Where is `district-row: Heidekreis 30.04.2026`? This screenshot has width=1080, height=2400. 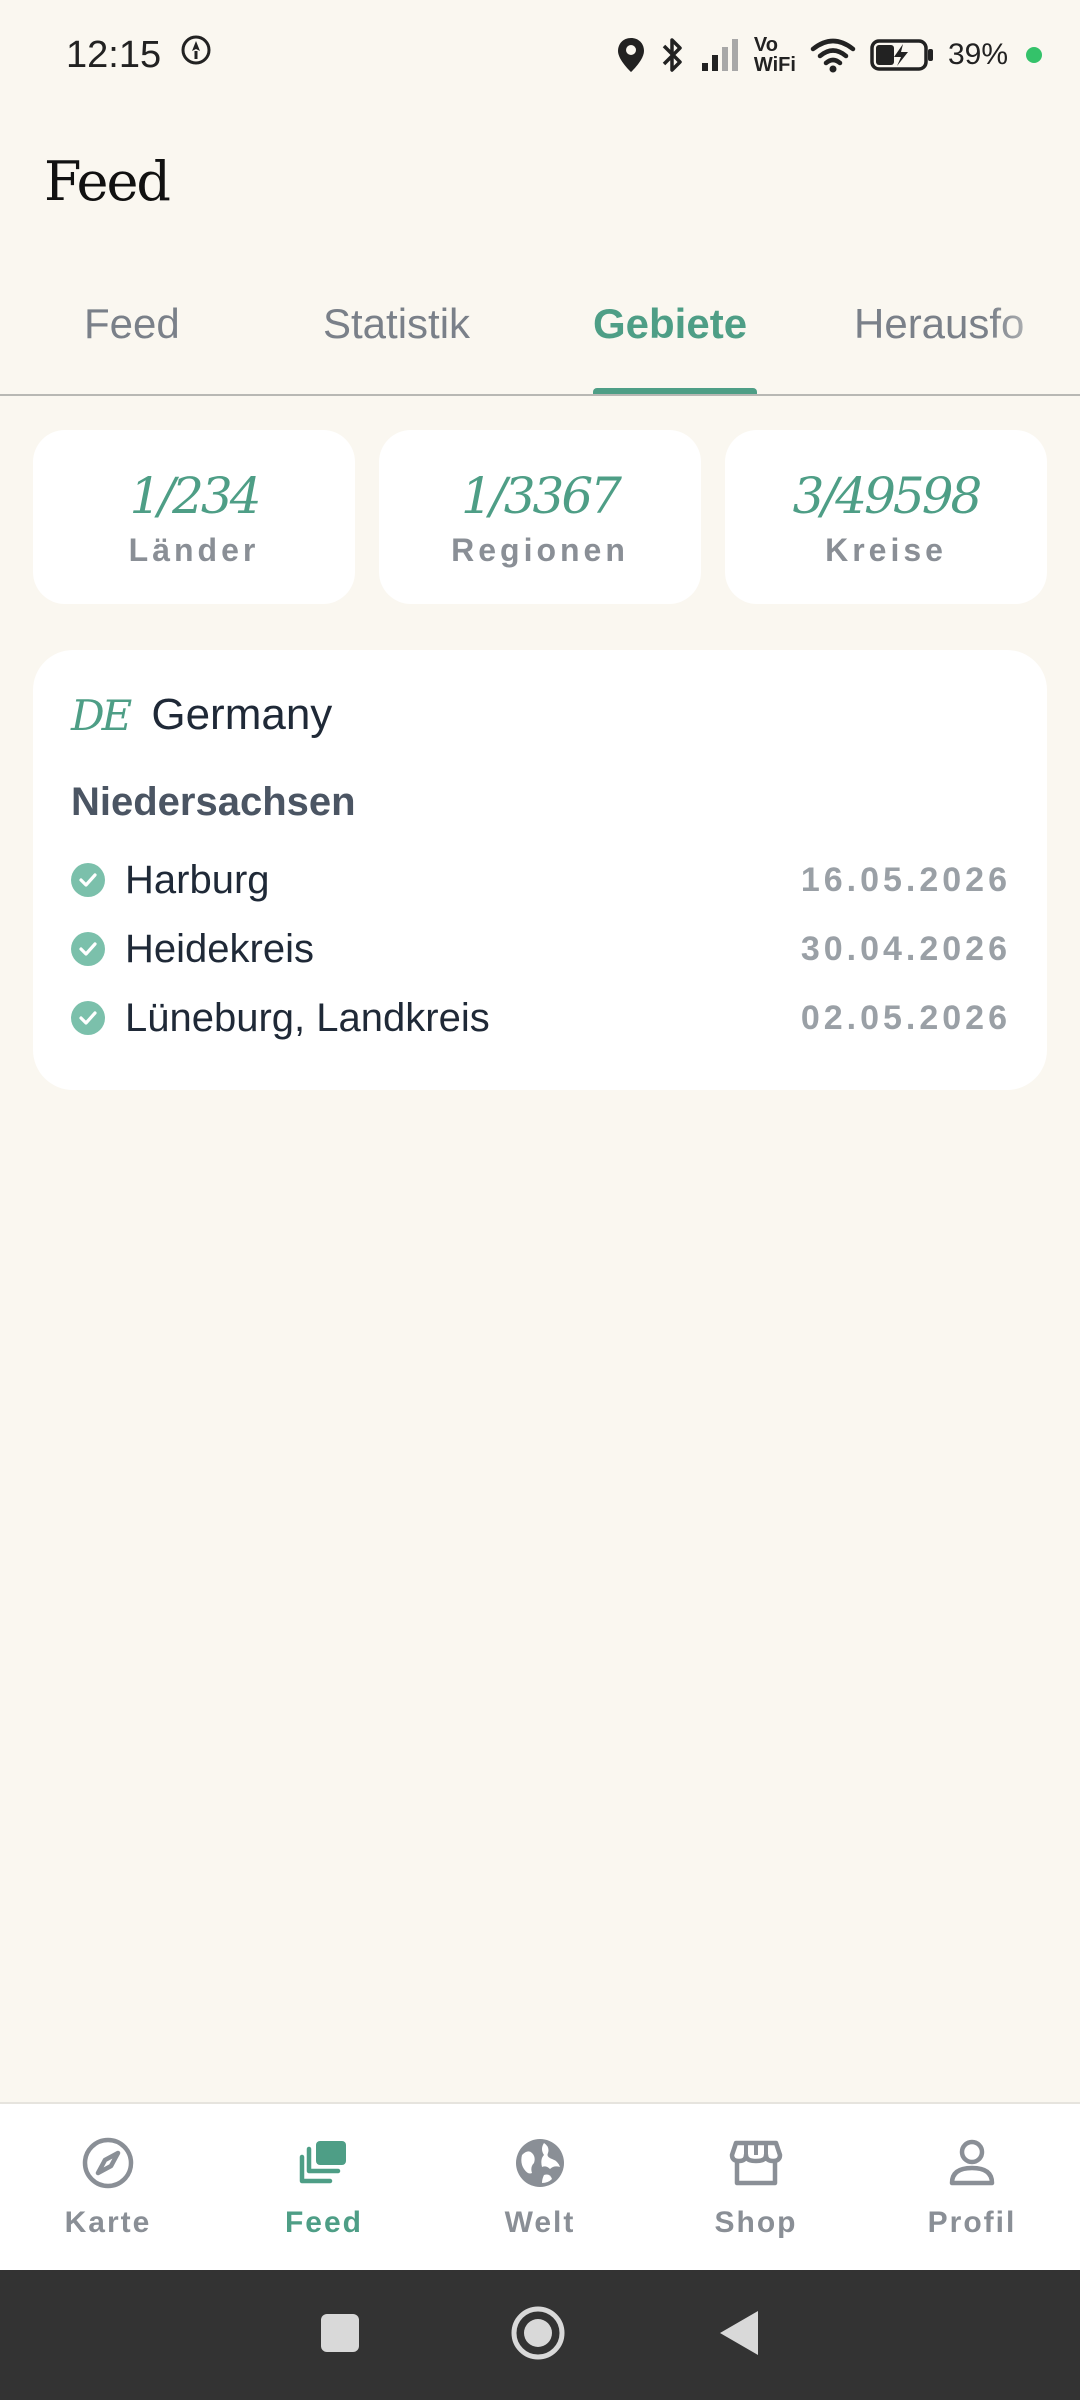 district-row: Heidekreis 30.04.2026 is located at coordinates (541, 949).